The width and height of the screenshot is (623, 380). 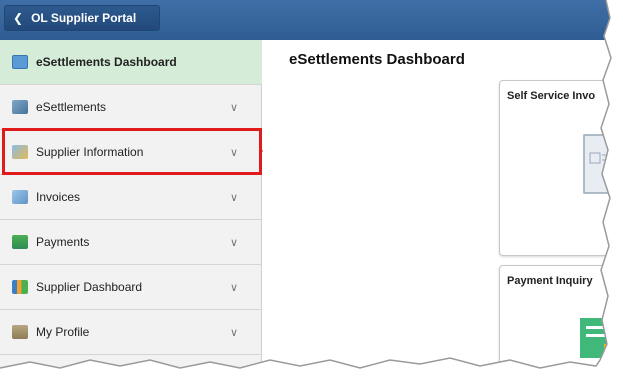 What do you see at coordinates (131, 197) in the screenshot?
I see `sidebar-item-invoices: Invoices ∨` at bounding box center [131, 197].